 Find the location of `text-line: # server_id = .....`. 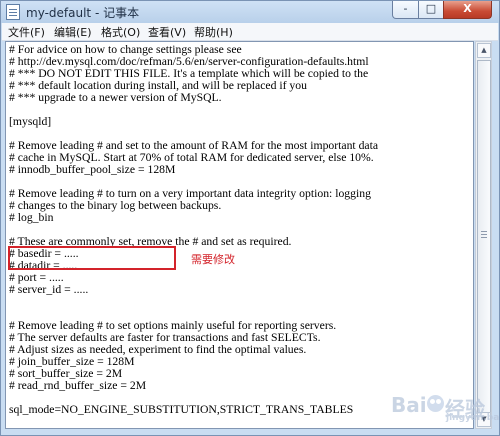

text-line: # server_id = ..... is located at coordinates (49, 289).